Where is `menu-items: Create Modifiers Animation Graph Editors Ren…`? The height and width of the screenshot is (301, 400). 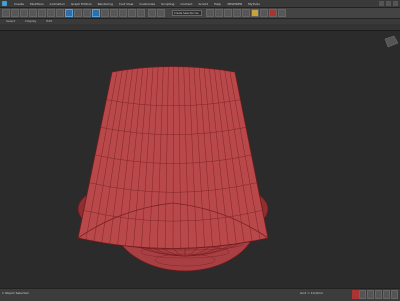
menu-items: Create Modifiers Animation Graph Editors Ren… is located at coordinates (137, 3).